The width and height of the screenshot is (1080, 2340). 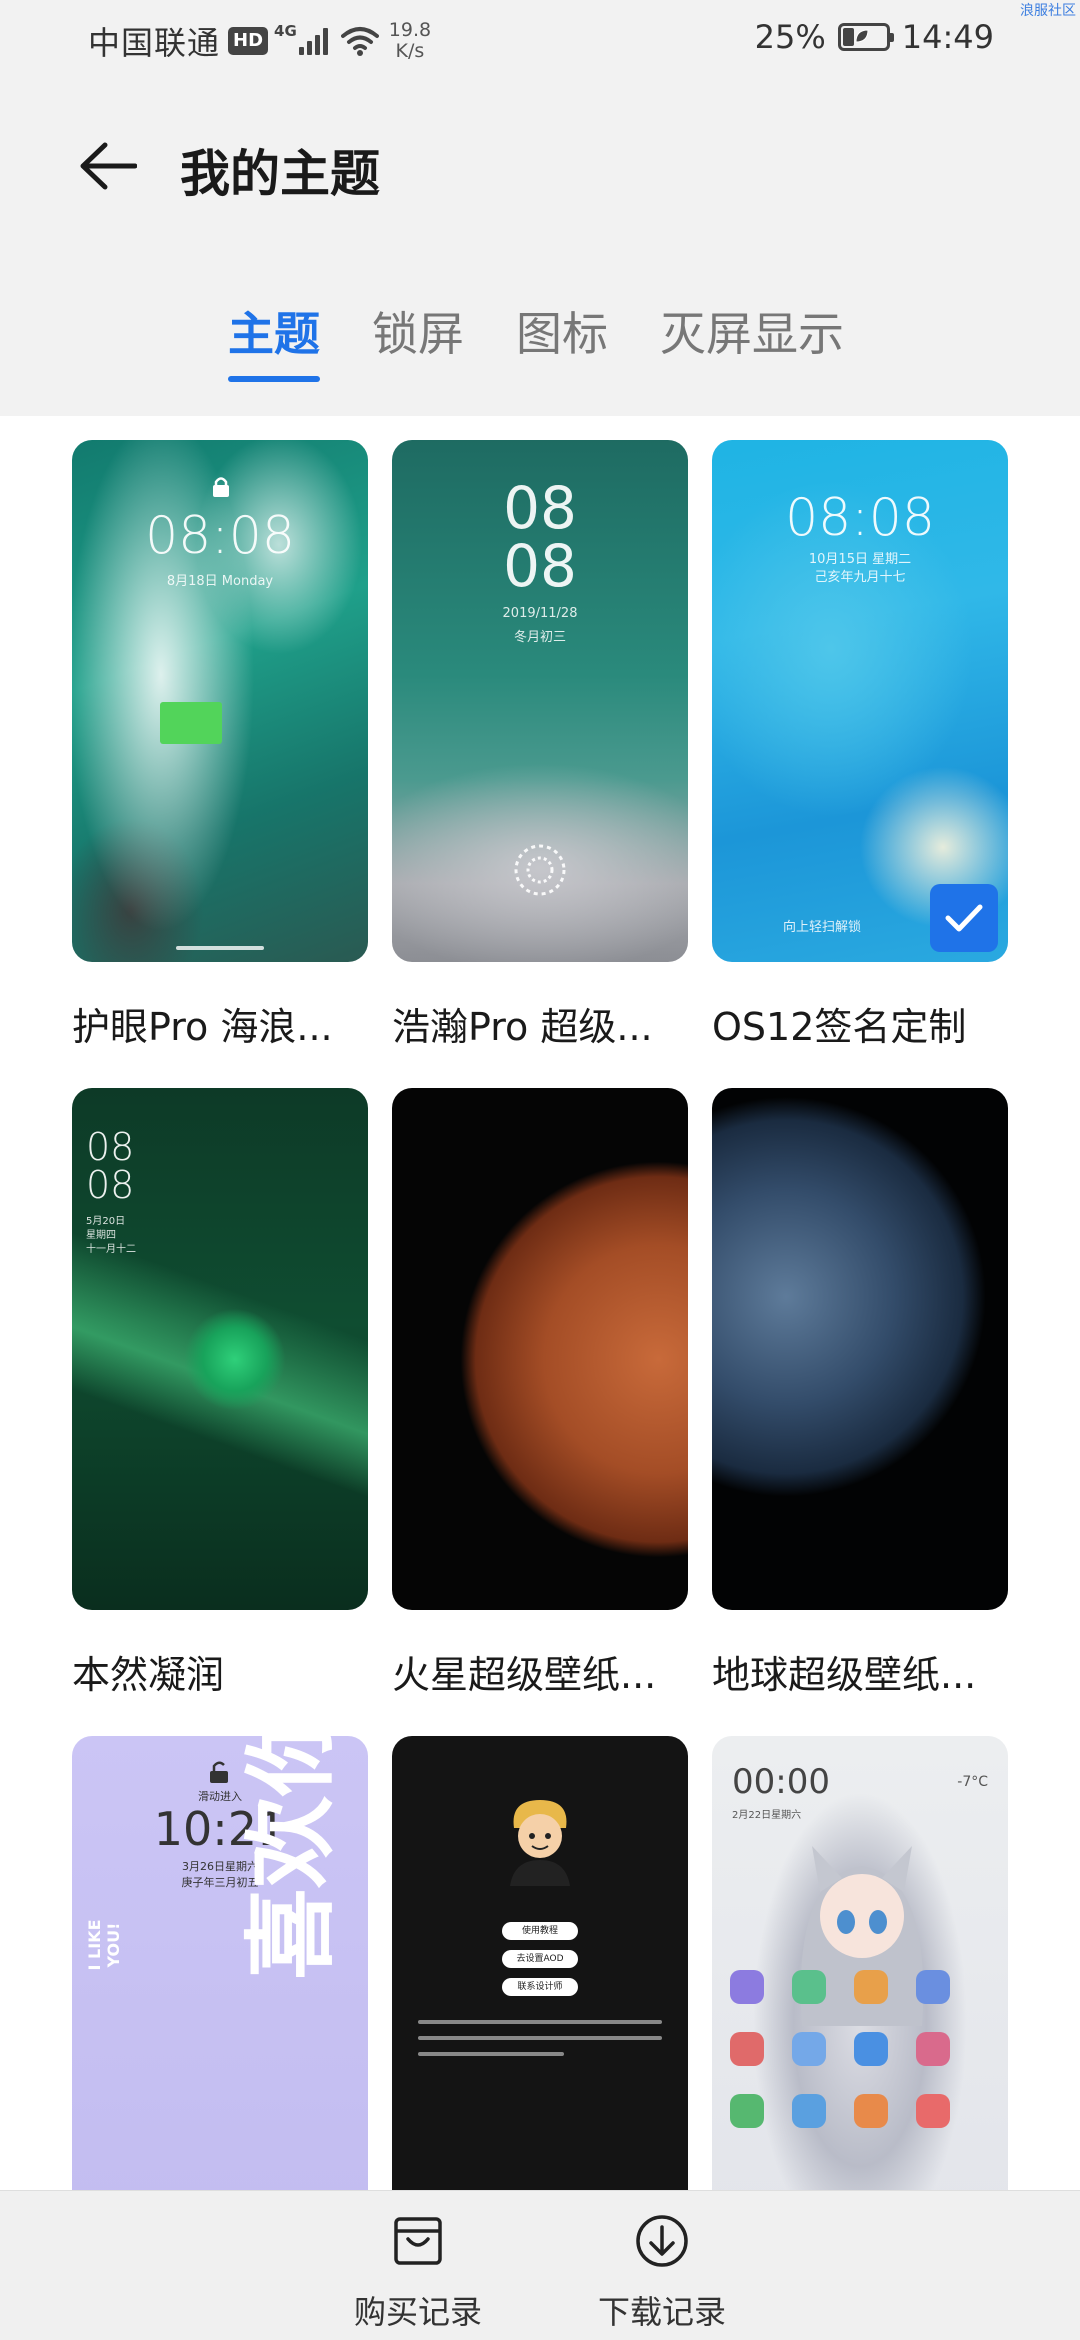 What do you see at coordinates (848, 37) in the screenshot?
I see `battery-fill` at bounding box center [848, 37].